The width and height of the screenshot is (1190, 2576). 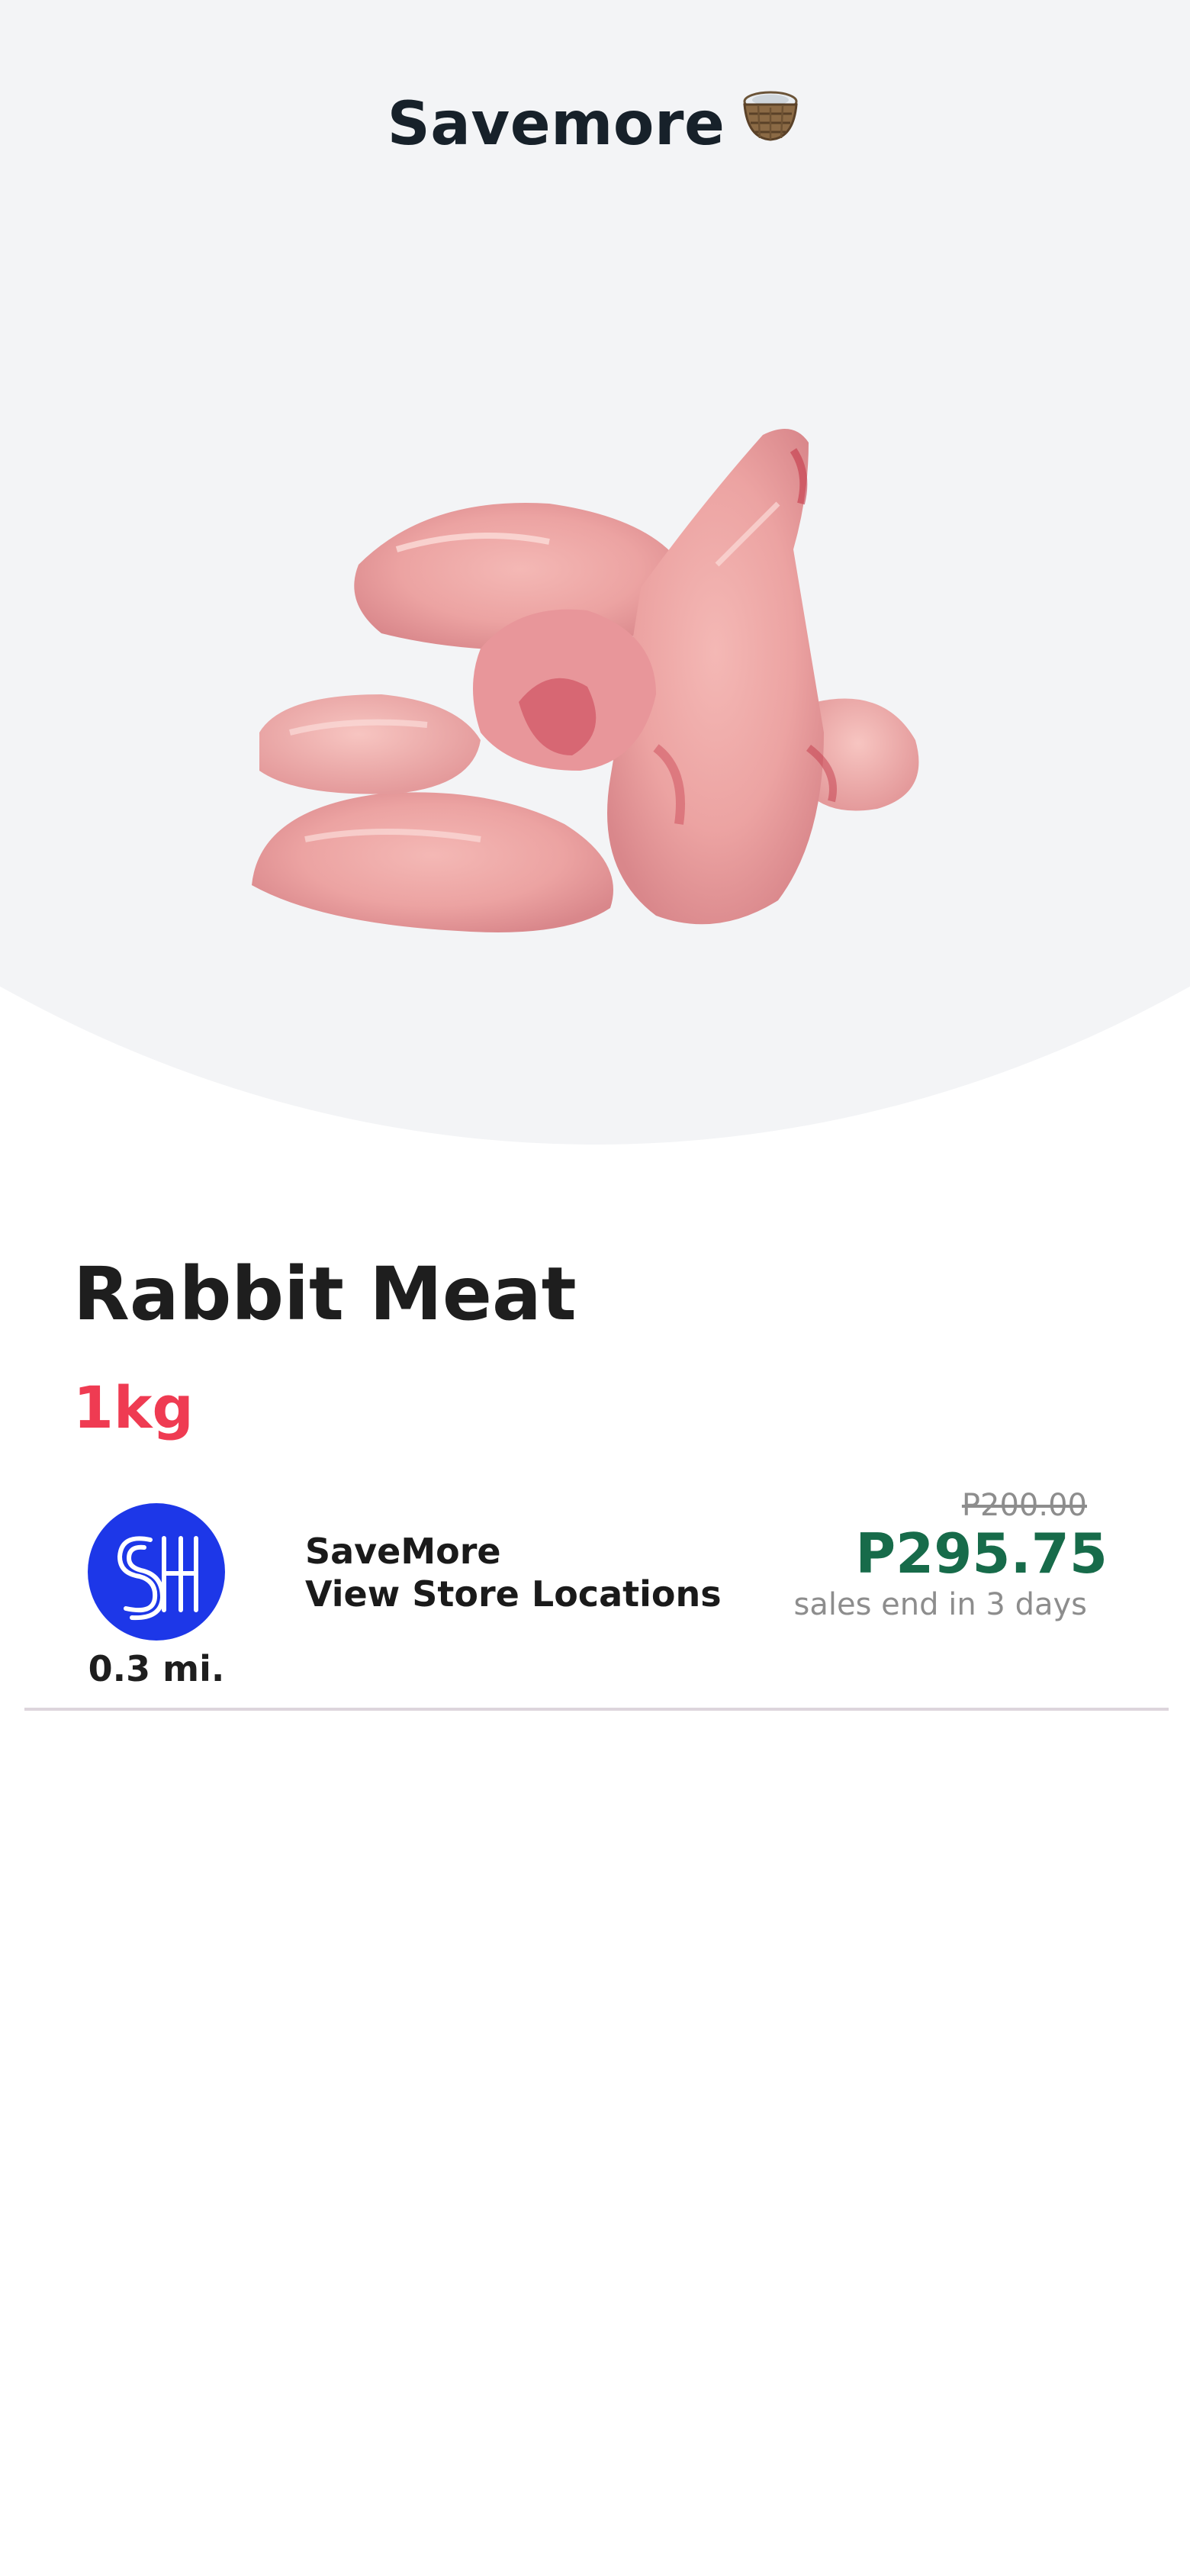 What do you see at coordinates (940, 1604) in the screenshot?
I see `sale-end-note: sales end in 3 days` at bounding box center [940, 1604].